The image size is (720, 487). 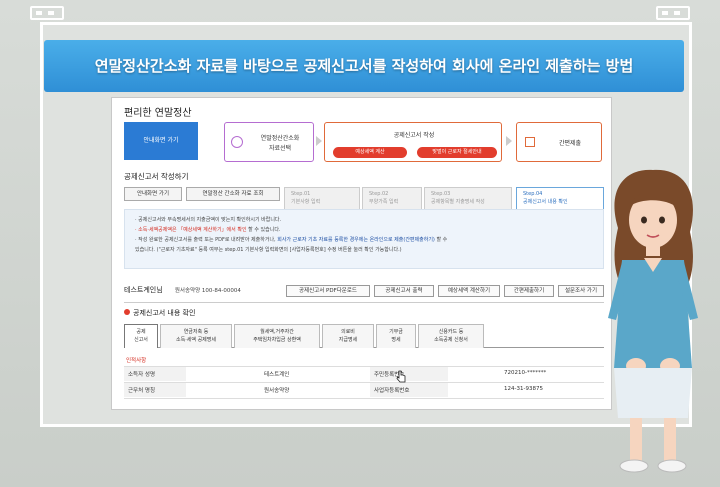 I want to click on cell-value: 테스트계인, so click(x=277, y=375).